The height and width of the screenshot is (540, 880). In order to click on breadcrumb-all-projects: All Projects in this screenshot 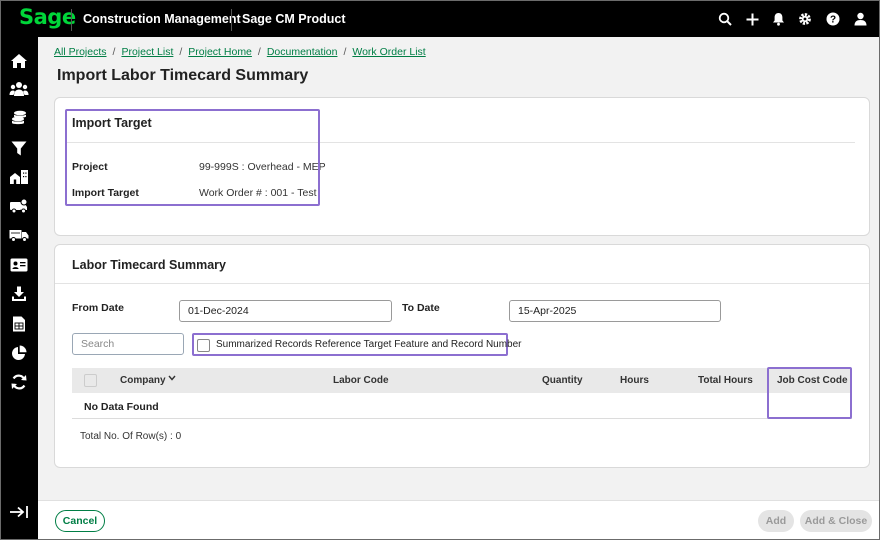, I will do `click(80, 52)`.